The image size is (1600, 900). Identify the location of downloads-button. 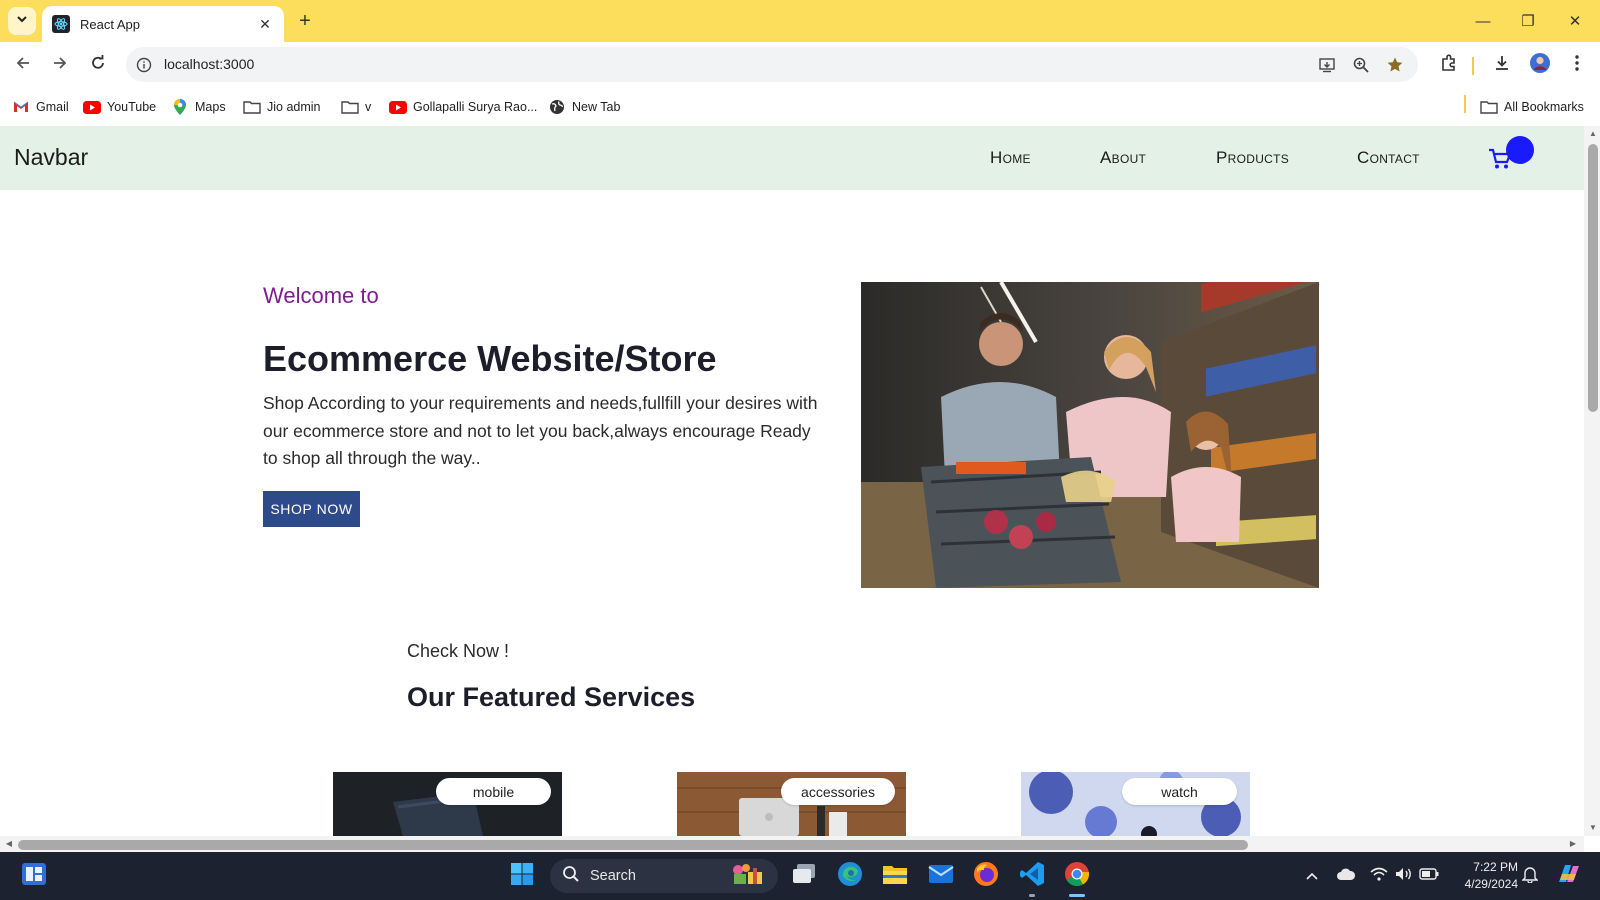
(1502, 65).